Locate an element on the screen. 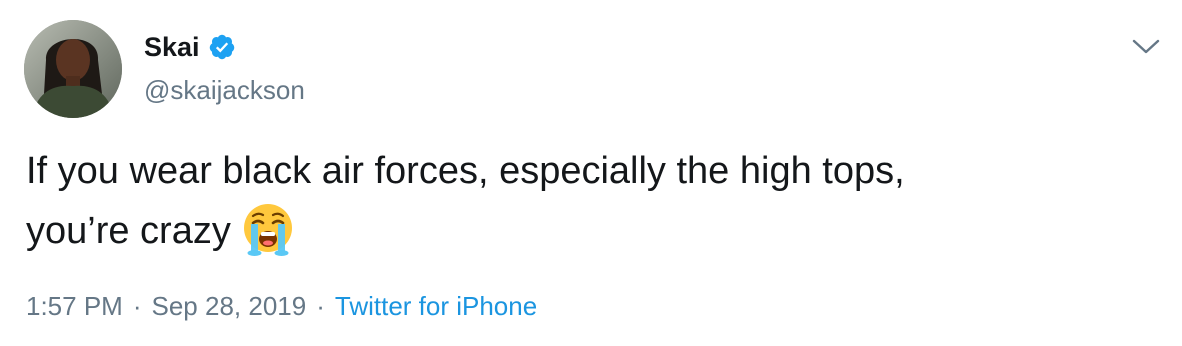  tweet-text-line-2-text: you’re crazy is located at coordinates (128, 231).